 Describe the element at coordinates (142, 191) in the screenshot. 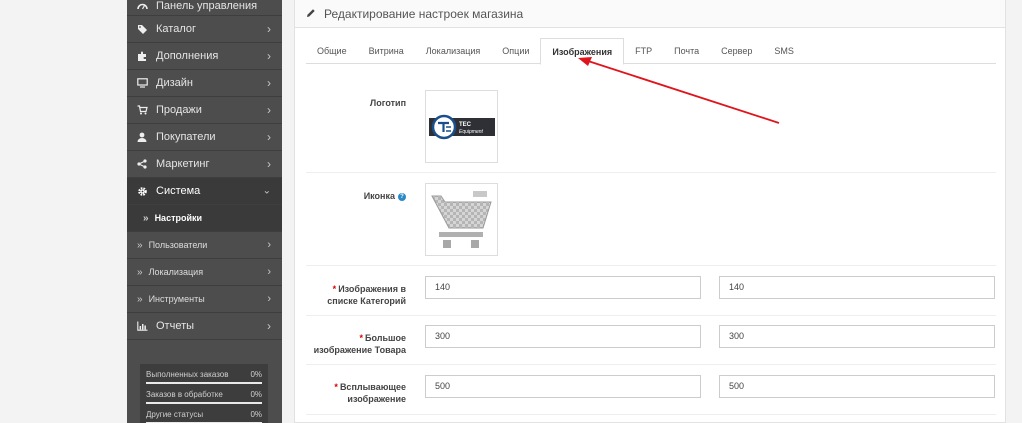

I see `cog-icon` at that location.